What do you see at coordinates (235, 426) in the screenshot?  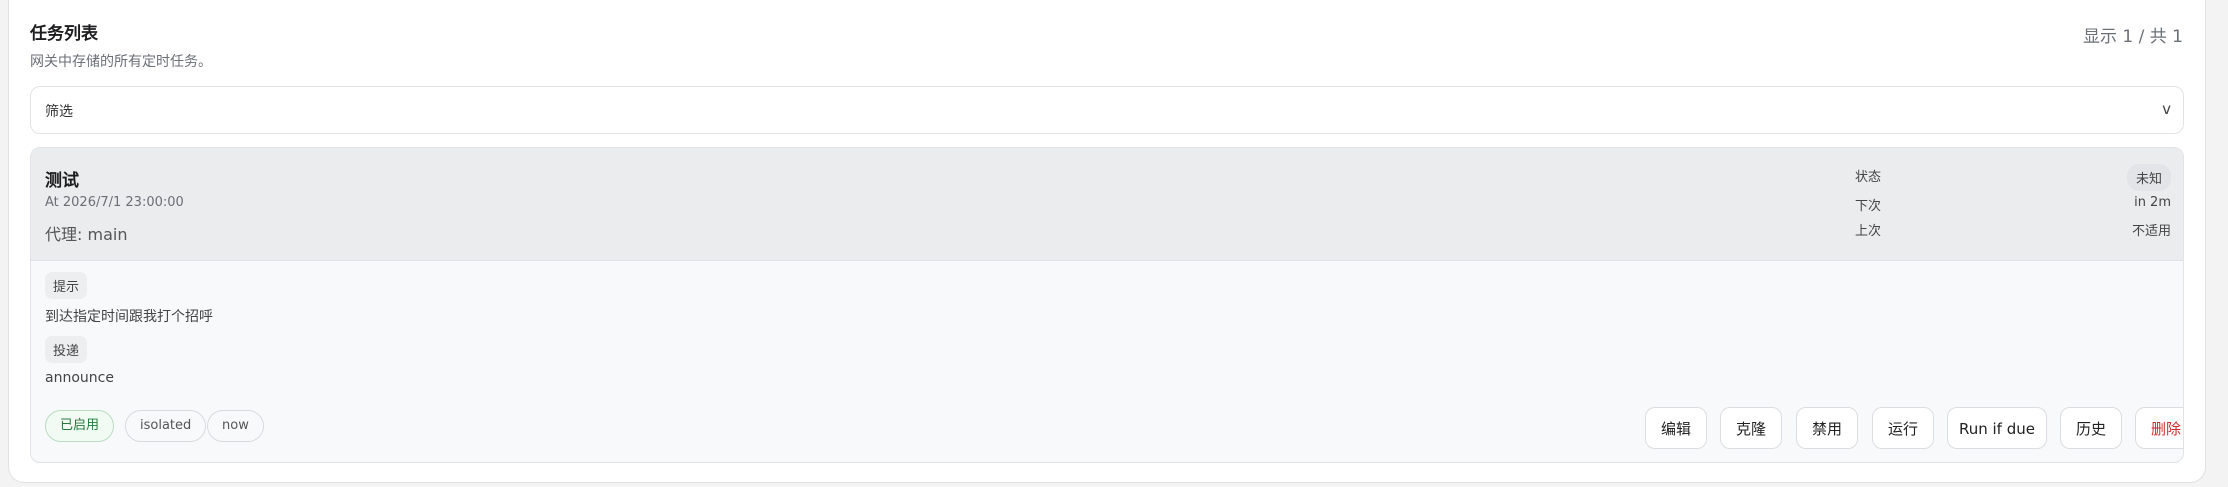 I see `wake-pill: now` at bounding box center [235, 426].